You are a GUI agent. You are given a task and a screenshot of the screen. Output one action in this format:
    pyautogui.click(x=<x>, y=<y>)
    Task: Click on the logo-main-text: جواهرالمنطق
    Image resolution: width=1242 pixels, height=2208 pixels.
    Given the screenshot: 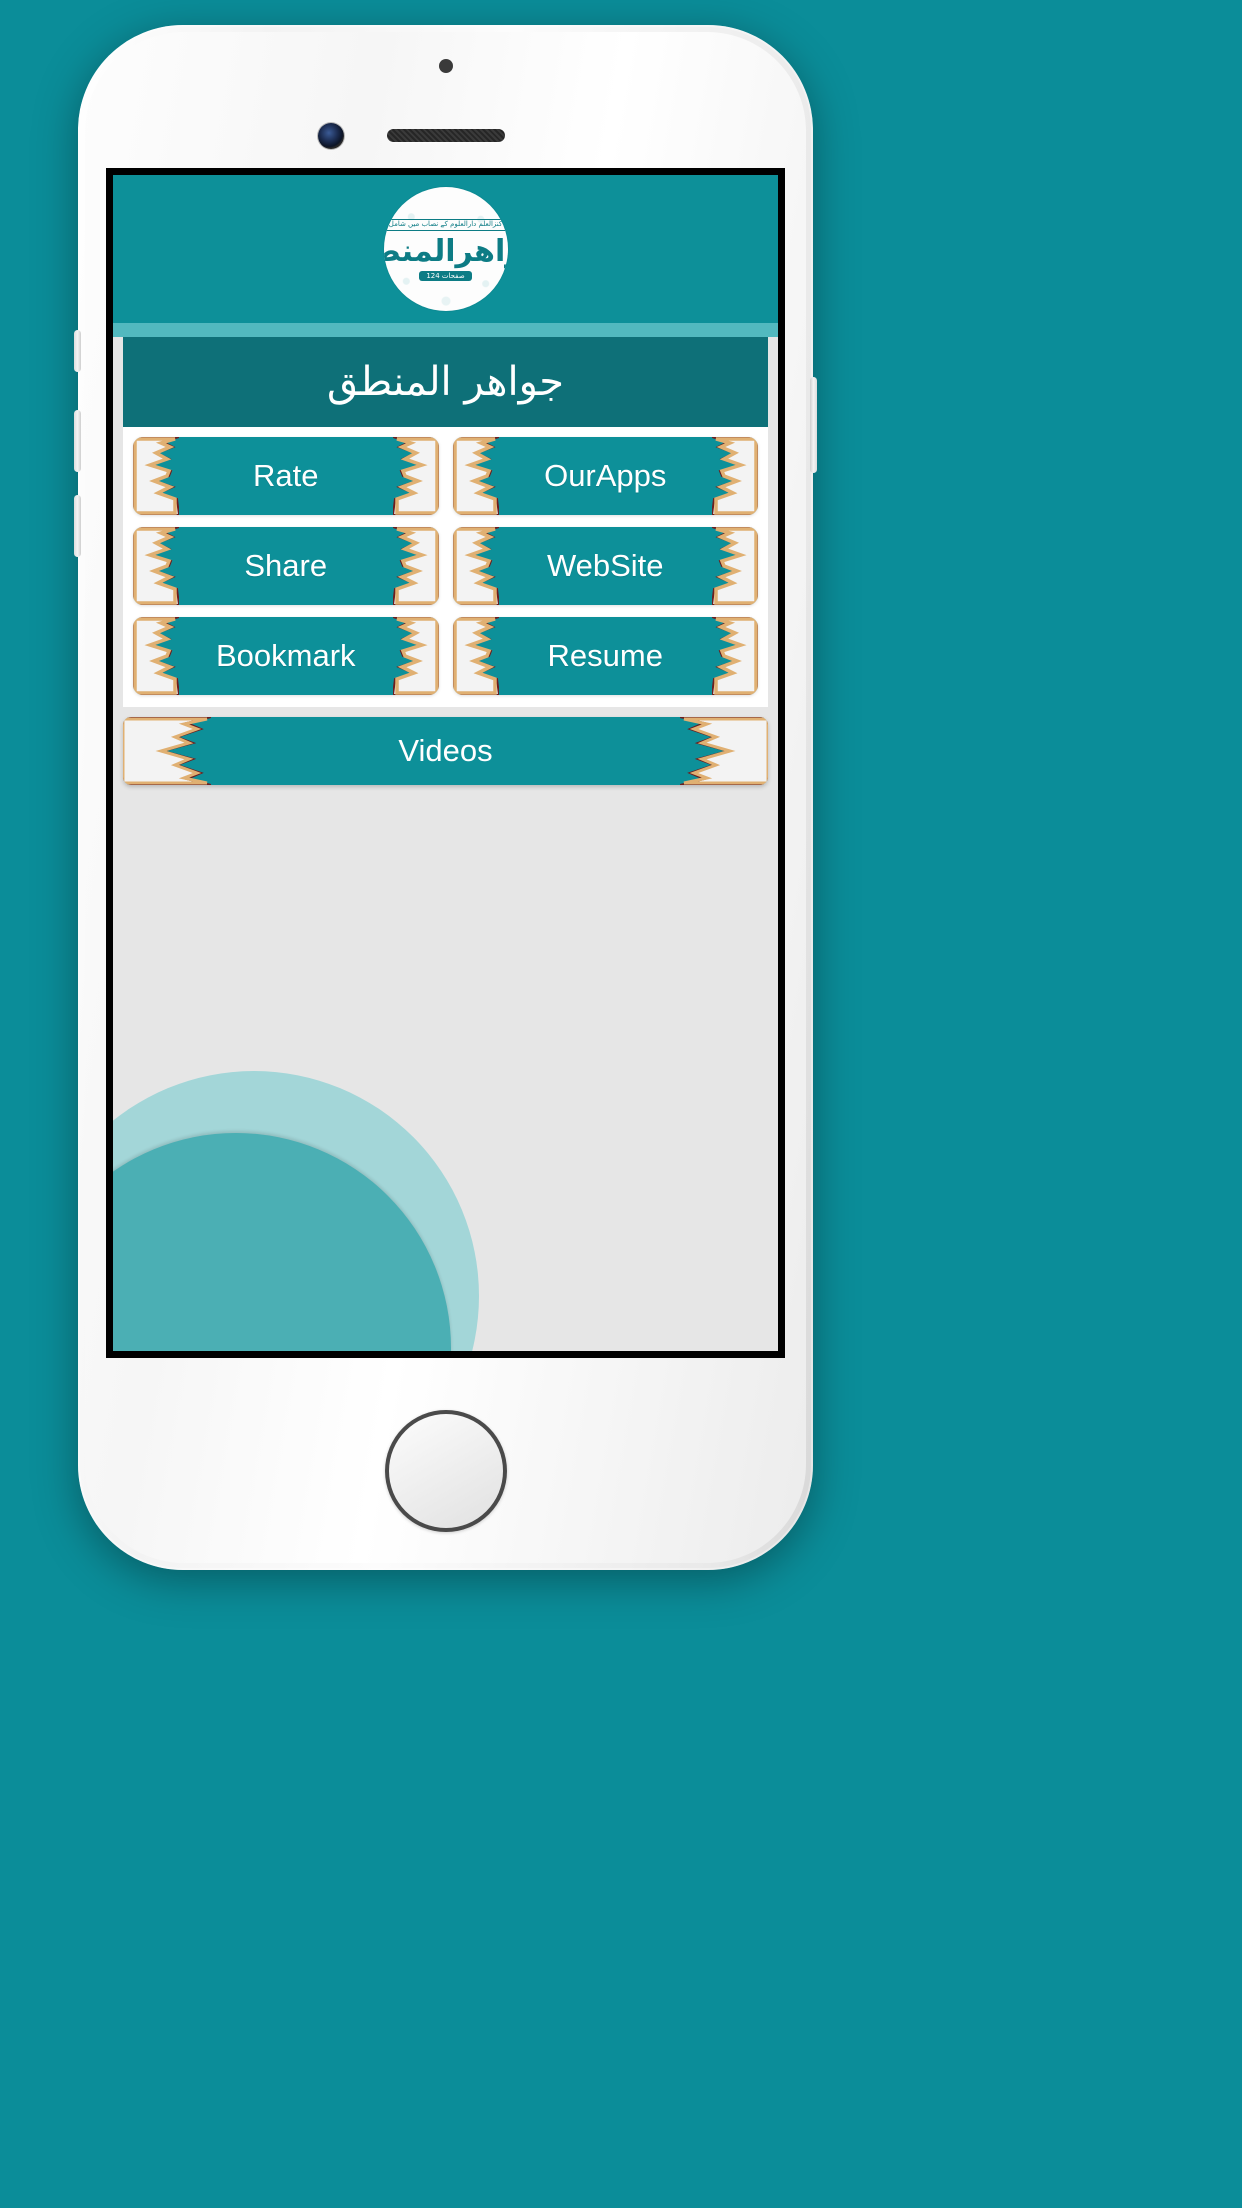 What is the action you would take?
    pyautogui.click(x=446, y=252)
    